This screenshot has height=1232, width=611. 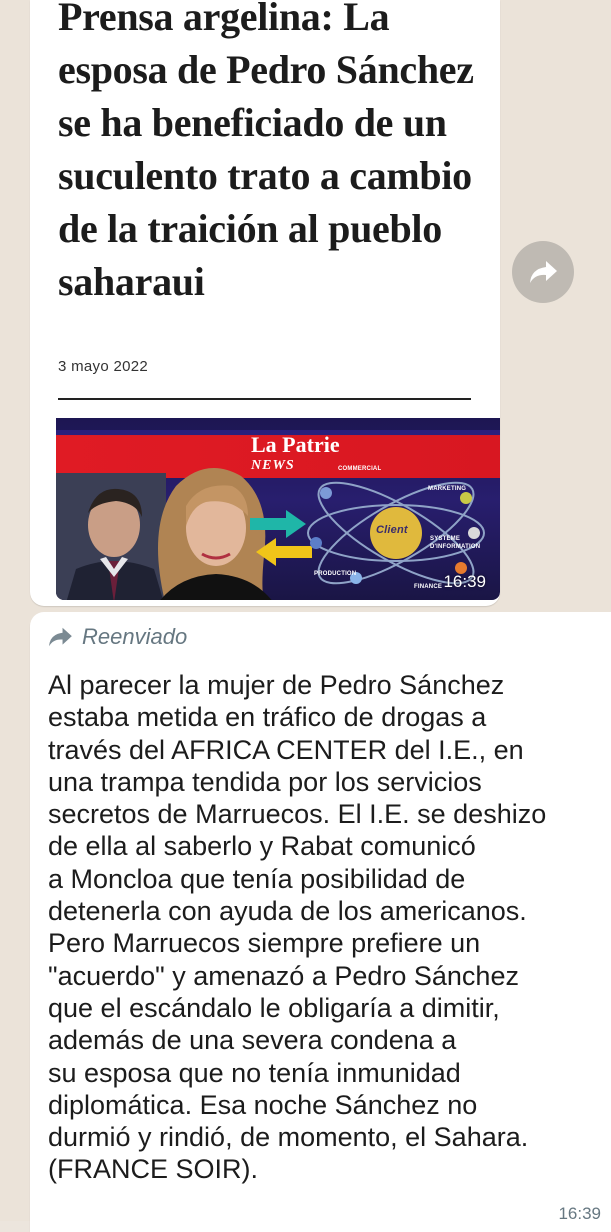 I want to click on atom-label-marketing: MARKETING, so click(x=447, y=489).